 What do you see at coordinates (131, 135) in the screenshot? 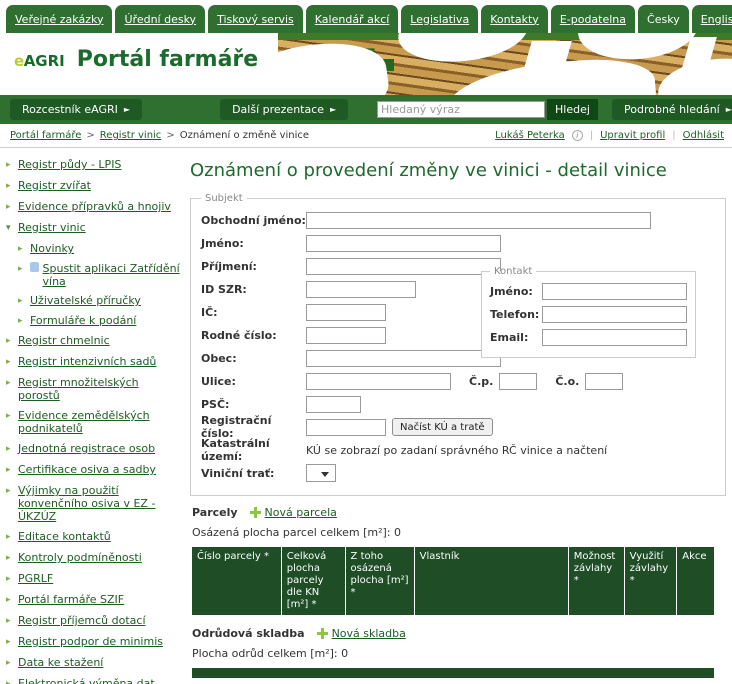
I see `breadcrumb-item-registr-vinic: Registr vinic` at bounding box center [131, 135].